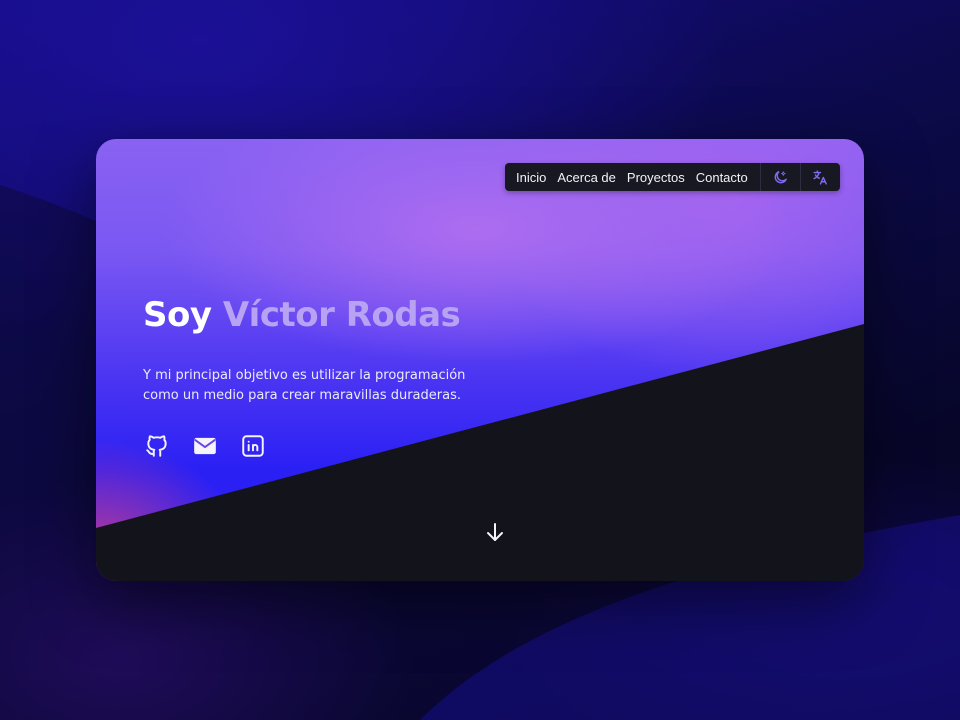 The image size is (960, 720). I want to click on github-link, so click(157, 446).